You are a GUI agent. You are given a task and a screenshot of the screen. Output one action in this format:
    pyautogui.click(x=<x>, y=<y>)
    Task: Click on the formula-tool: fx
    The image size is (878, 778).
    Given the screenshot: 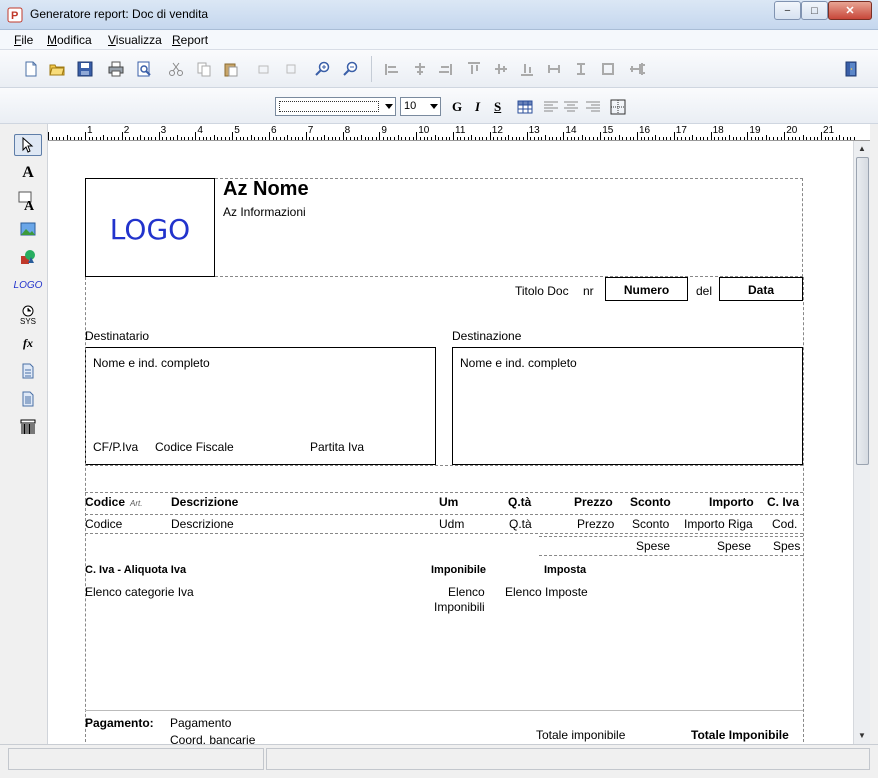 What is the action you would take?
    pyautogui.click(x=28, y=343)
    